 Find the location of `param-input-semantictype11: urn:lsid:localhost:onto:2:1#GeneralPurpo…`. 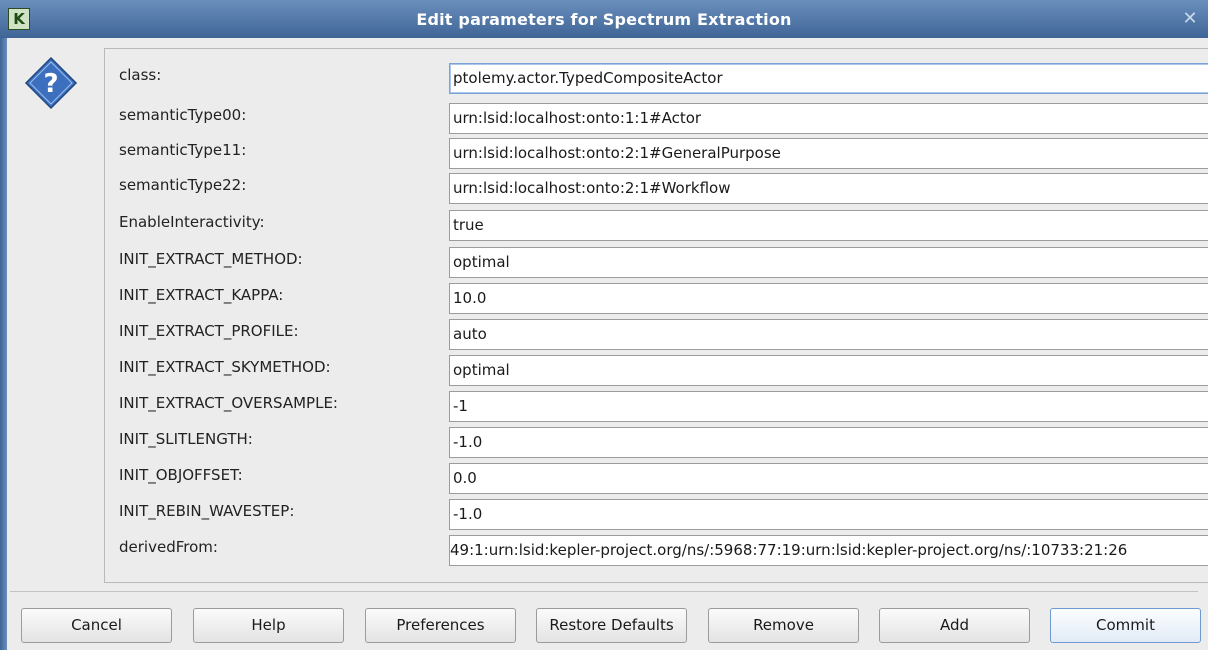

param-input-semantictype11: urn:lsid:localhost:onto:2:1#GeneralPurpo… is located at coordinates (828, 153).